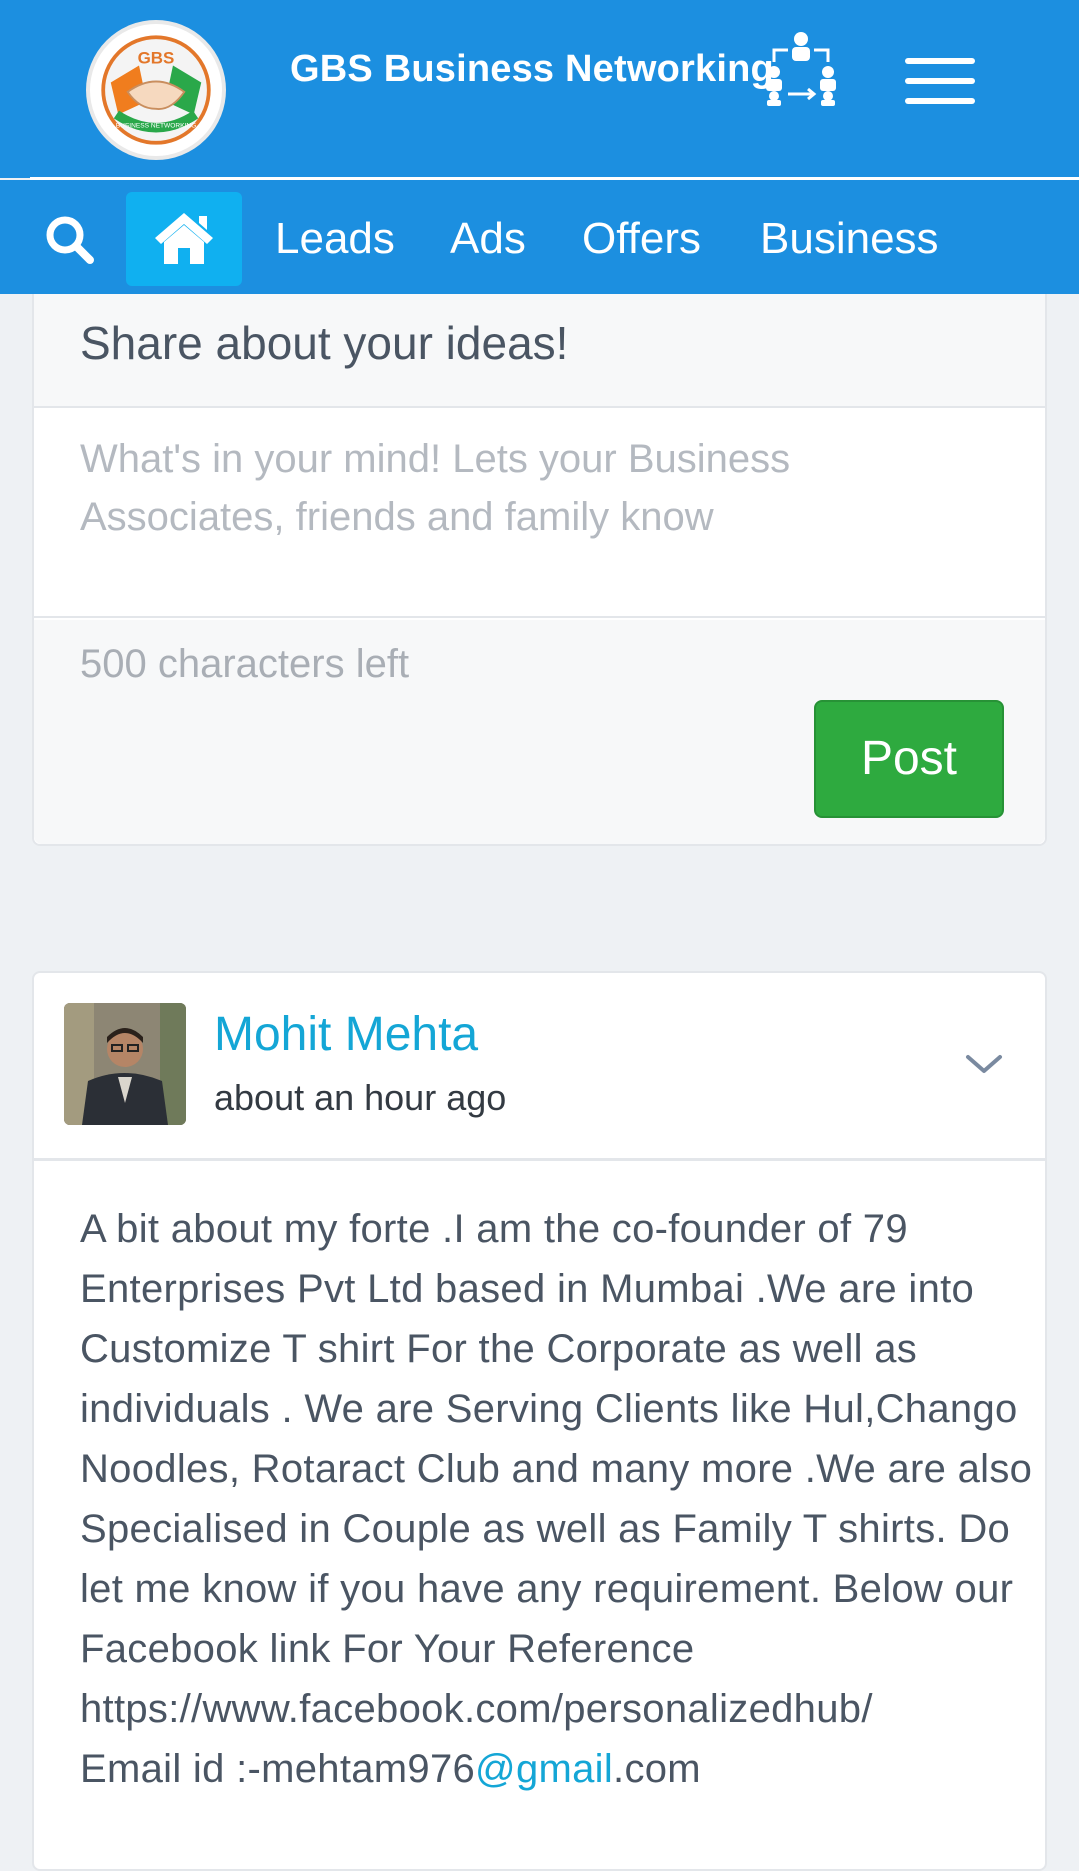 This screenshot has height=1871, width=1079. Describe the element at coordinates (849, 239) in the screenshot. I see `nav-business: Business` at that location.